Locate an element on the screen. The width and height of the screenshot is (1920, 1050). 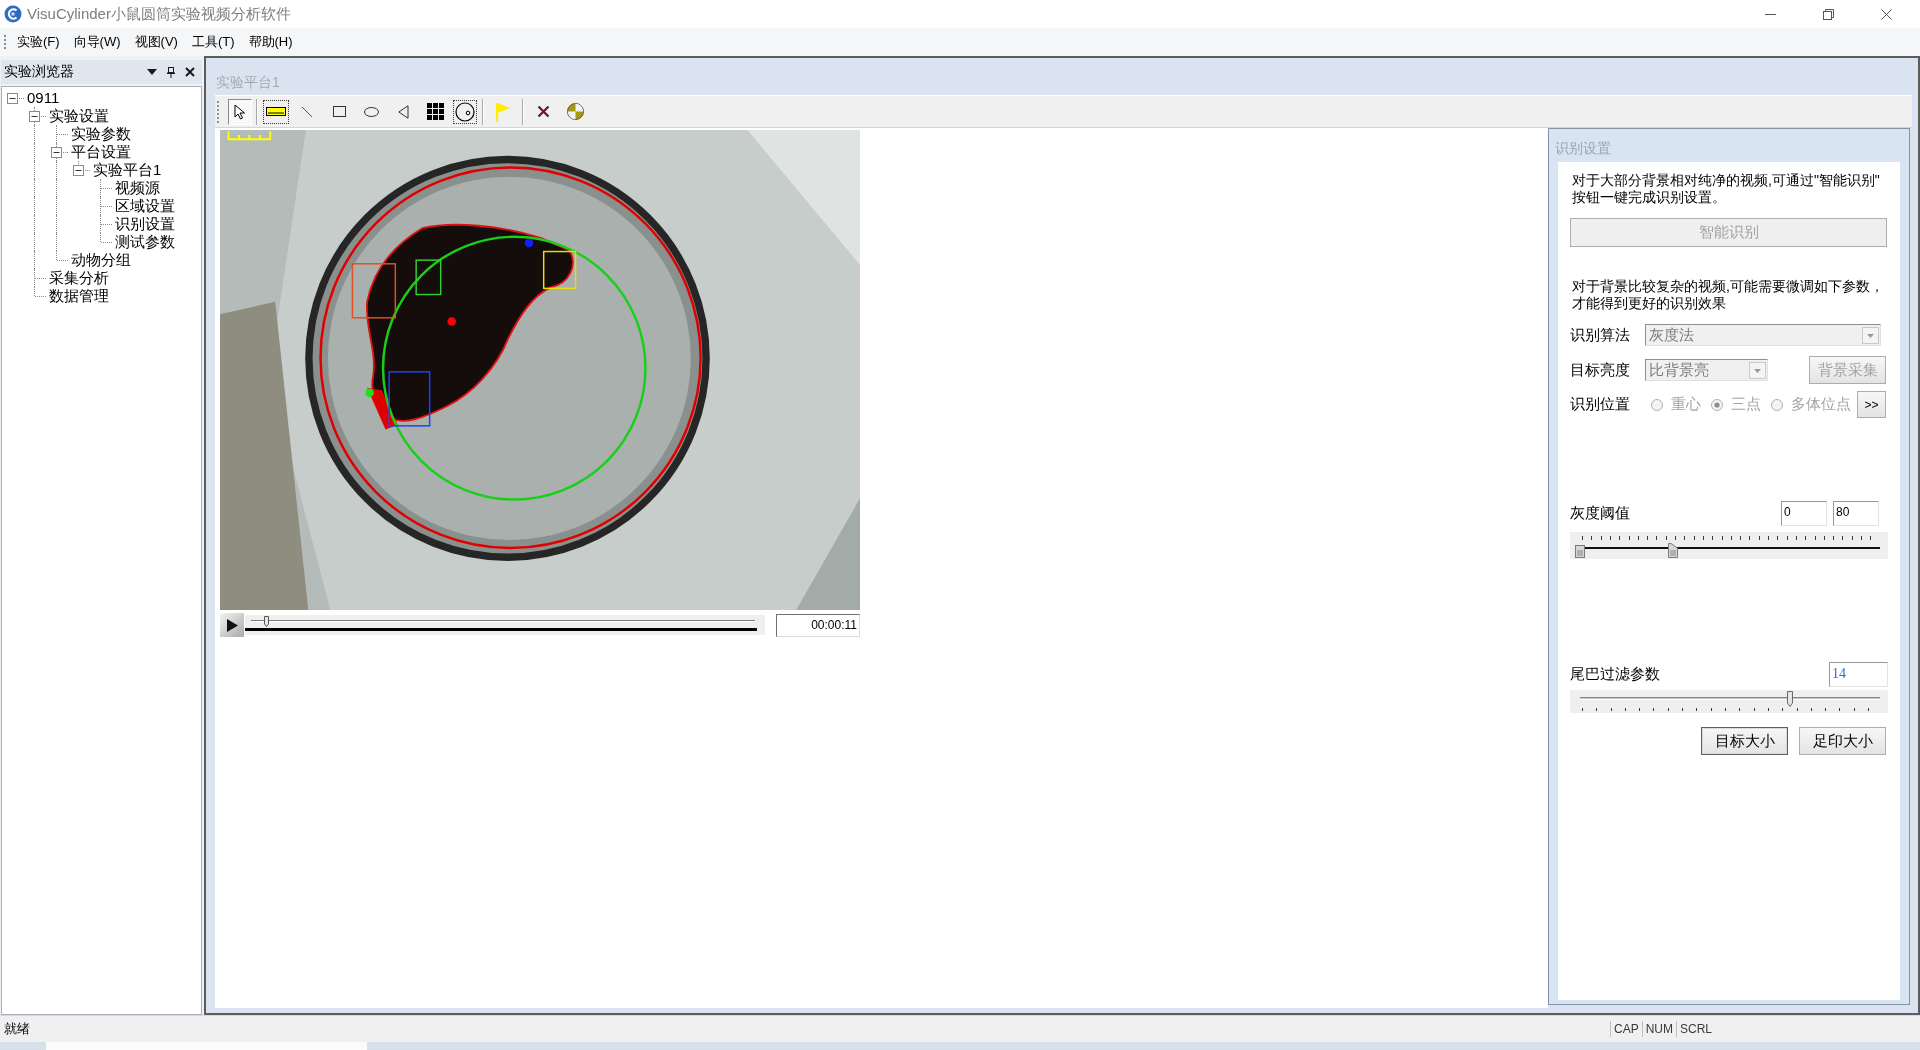
rectangle-icon is located at coordinates (339, 111).